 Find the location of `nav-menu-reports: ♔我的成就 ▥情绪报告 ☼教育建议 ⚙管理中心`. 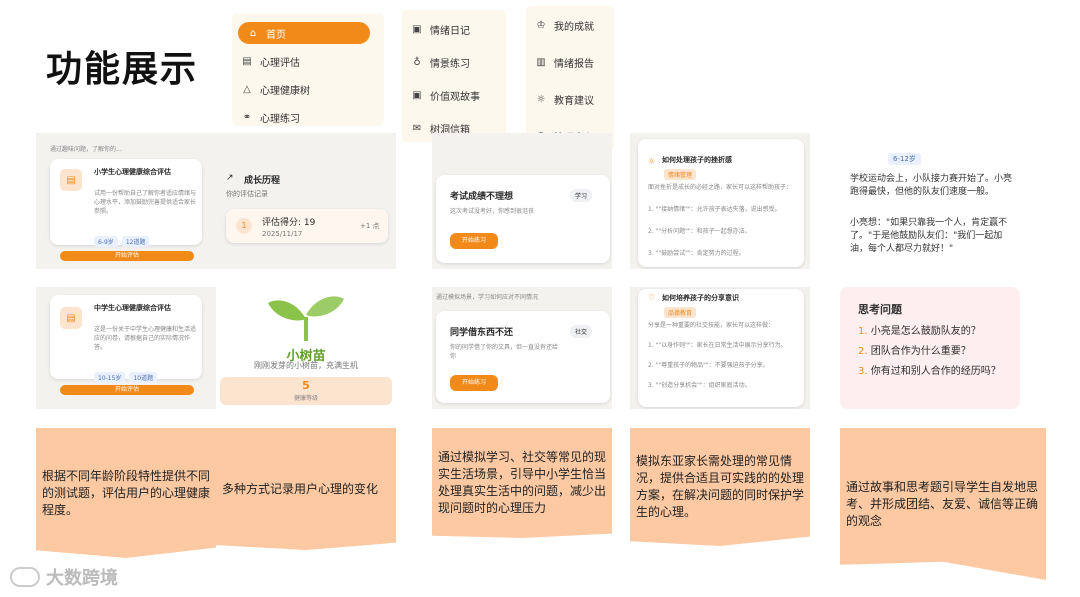

nav-menu-reports: ♔我的成就 ▥情绪报告 ☼教育建议 ⚙管理中心 is located at coordinates (570, 78).